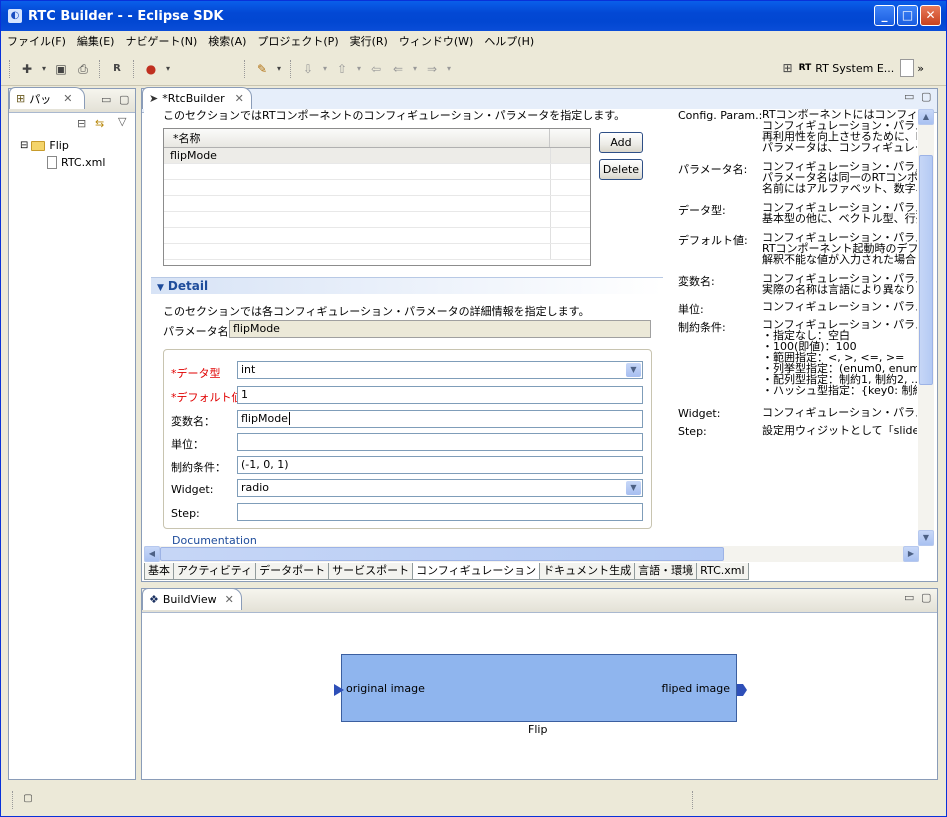 Image resolution: width=947 pixels, height=817 pixels. What do you see at coordinates (308, 69) in the screenshot?
I see `next-annotation-icon: ⇩` at bounding box center [308, 69].